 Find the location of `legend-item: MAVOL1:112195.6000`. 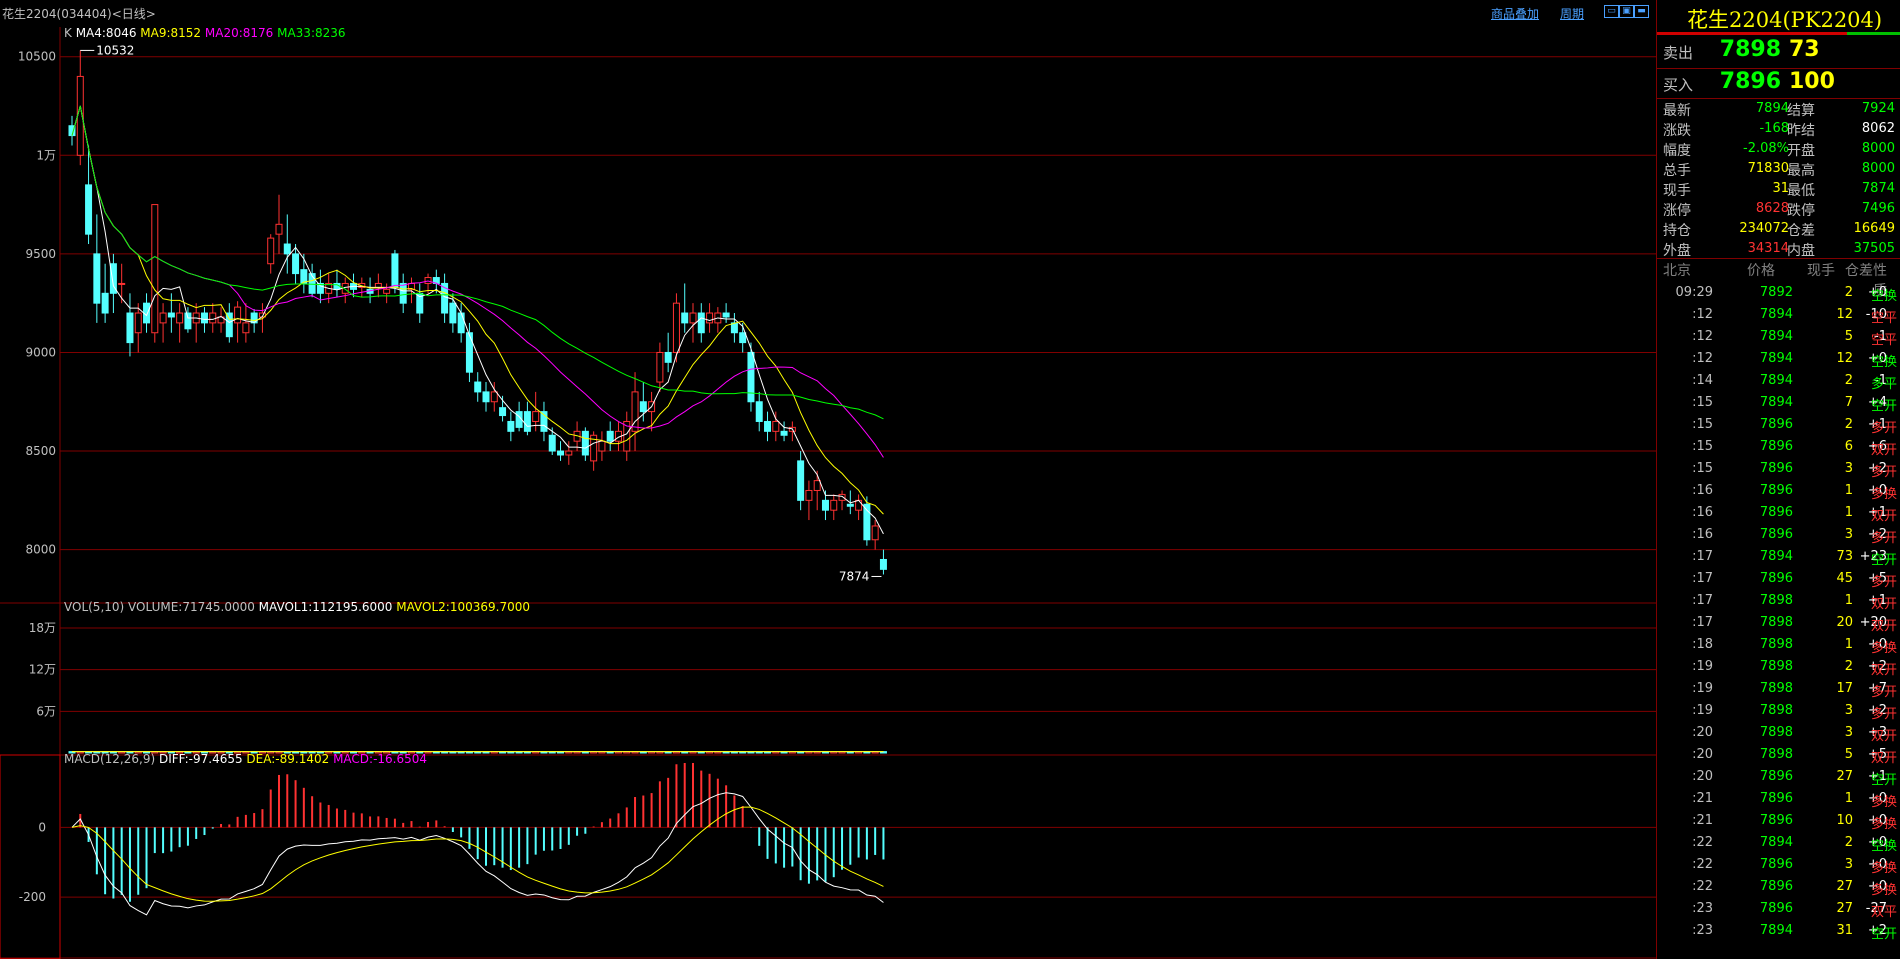

legend-item: MAVOL1:112195.6000 is located at coordinates (328, 607).